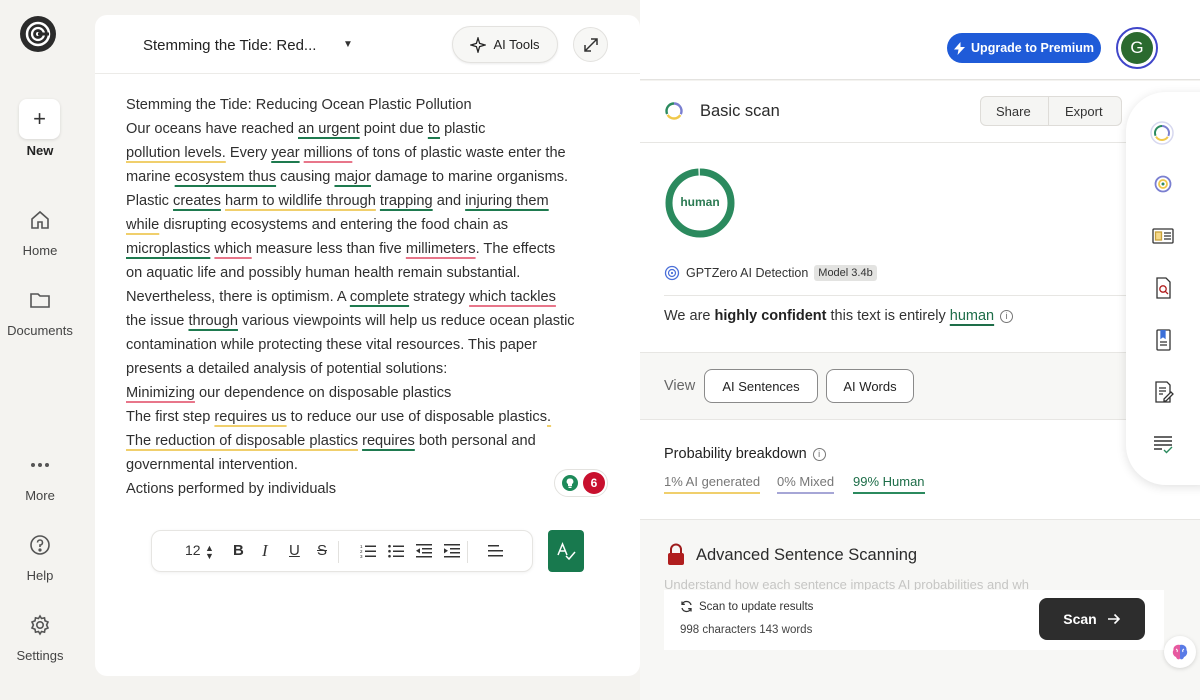  I want to click on ai-target-tool-icon, so click(1163, 184).